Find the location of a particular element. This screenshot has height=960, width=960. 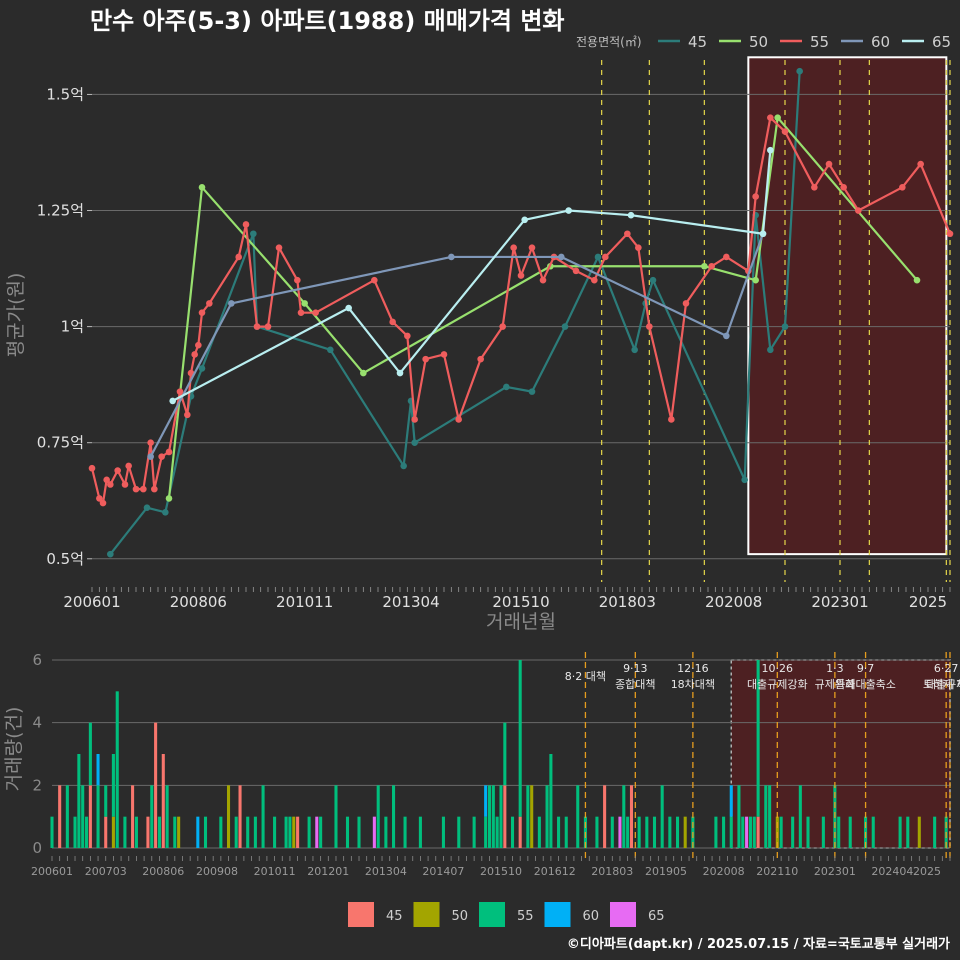

x-tick-label: 201803 is located at coordinates (627, 602).